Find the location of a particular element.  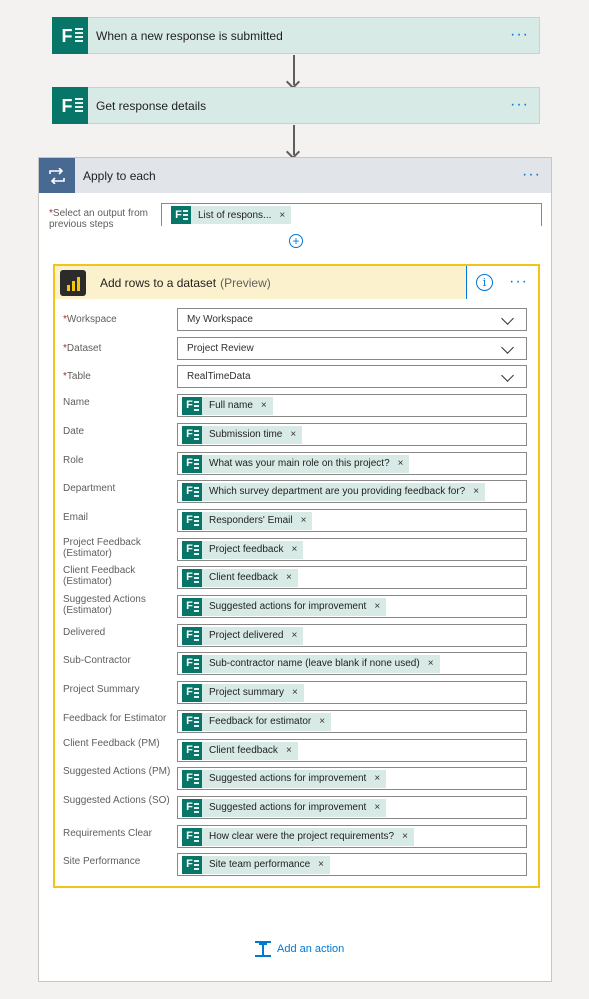

dynamic-content-token: F Project feedback × is located at coordinates (243, 549).